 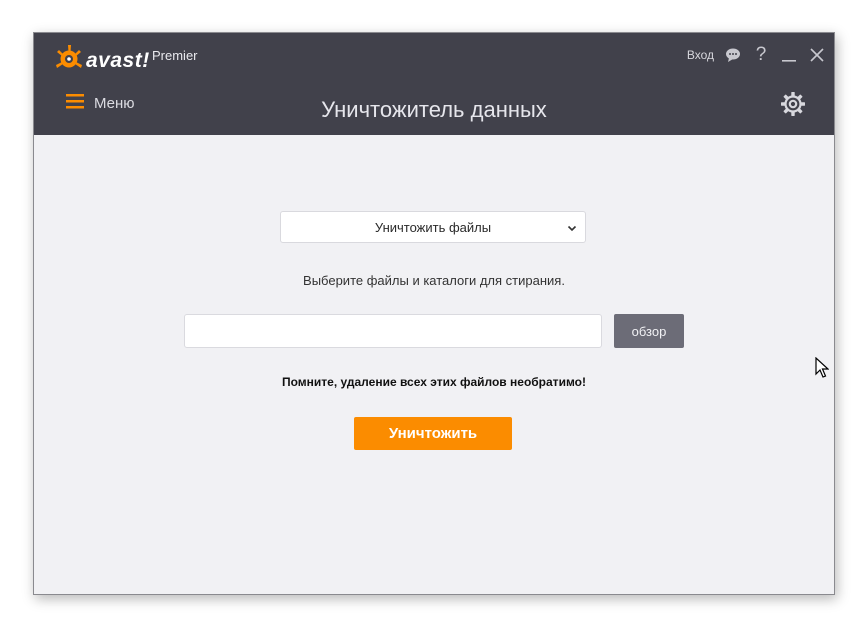 I want to click on close-icon, so click(x=817, y=55).